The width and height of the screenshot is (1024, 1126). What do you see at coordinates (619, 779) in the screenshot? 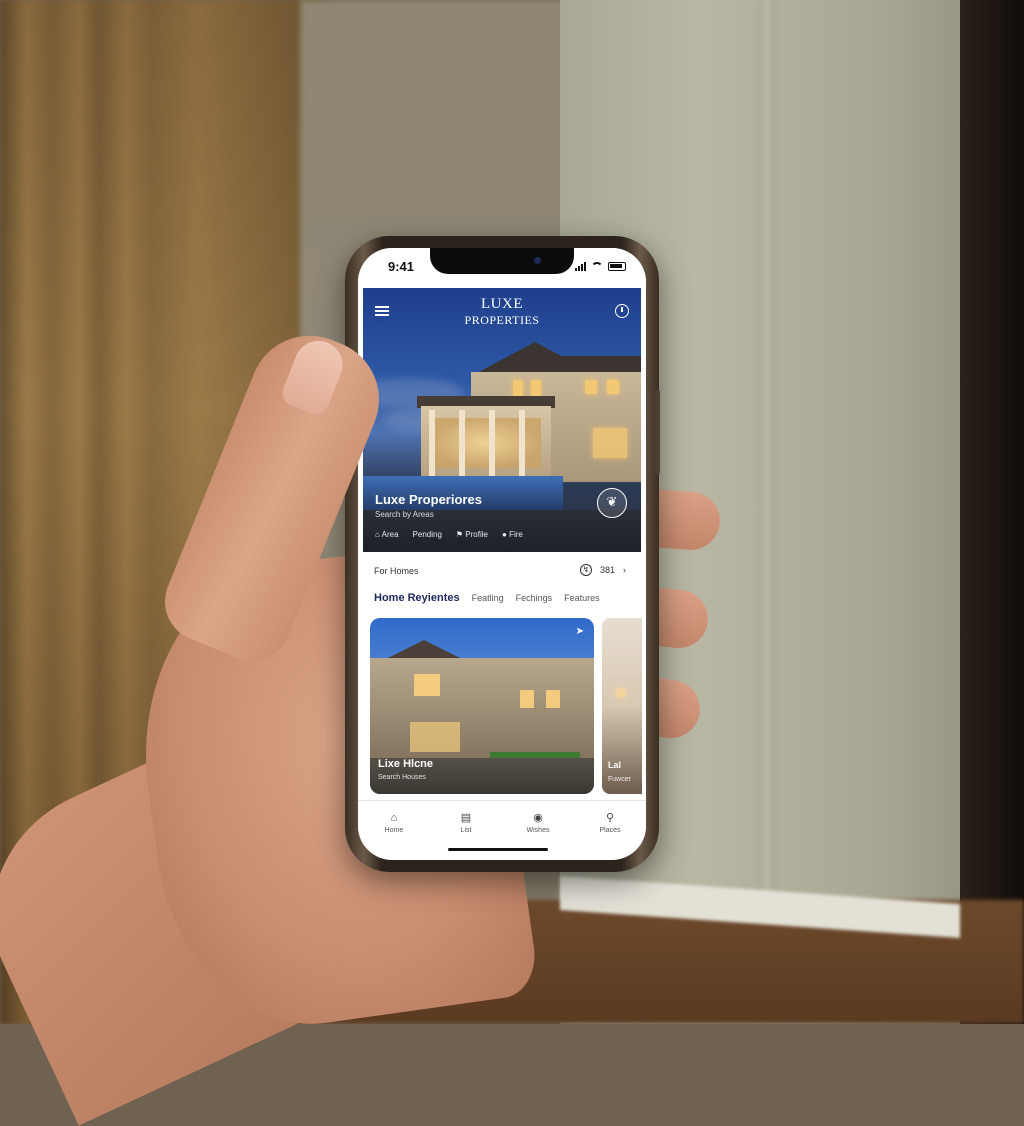
I see `card-sub: Fuwcer` at bounding box center [619, 779].